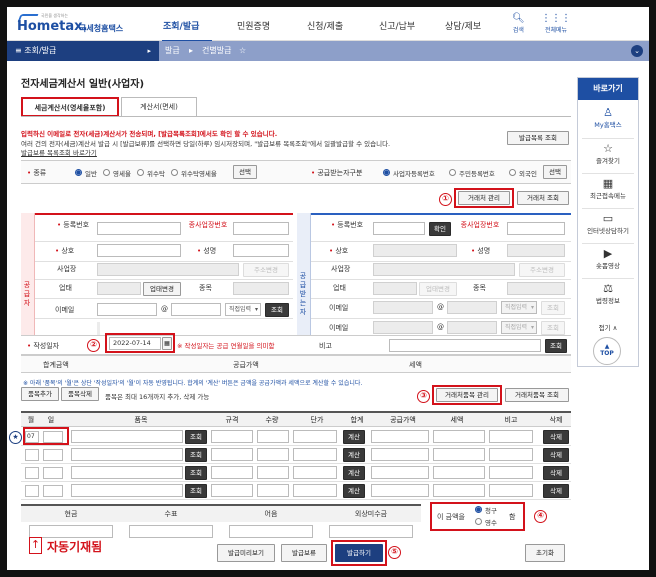 This screenshot has width=656, height=577. I want to click on quick-consult: ▭ 인터넷상담하기, so click(608, 223).